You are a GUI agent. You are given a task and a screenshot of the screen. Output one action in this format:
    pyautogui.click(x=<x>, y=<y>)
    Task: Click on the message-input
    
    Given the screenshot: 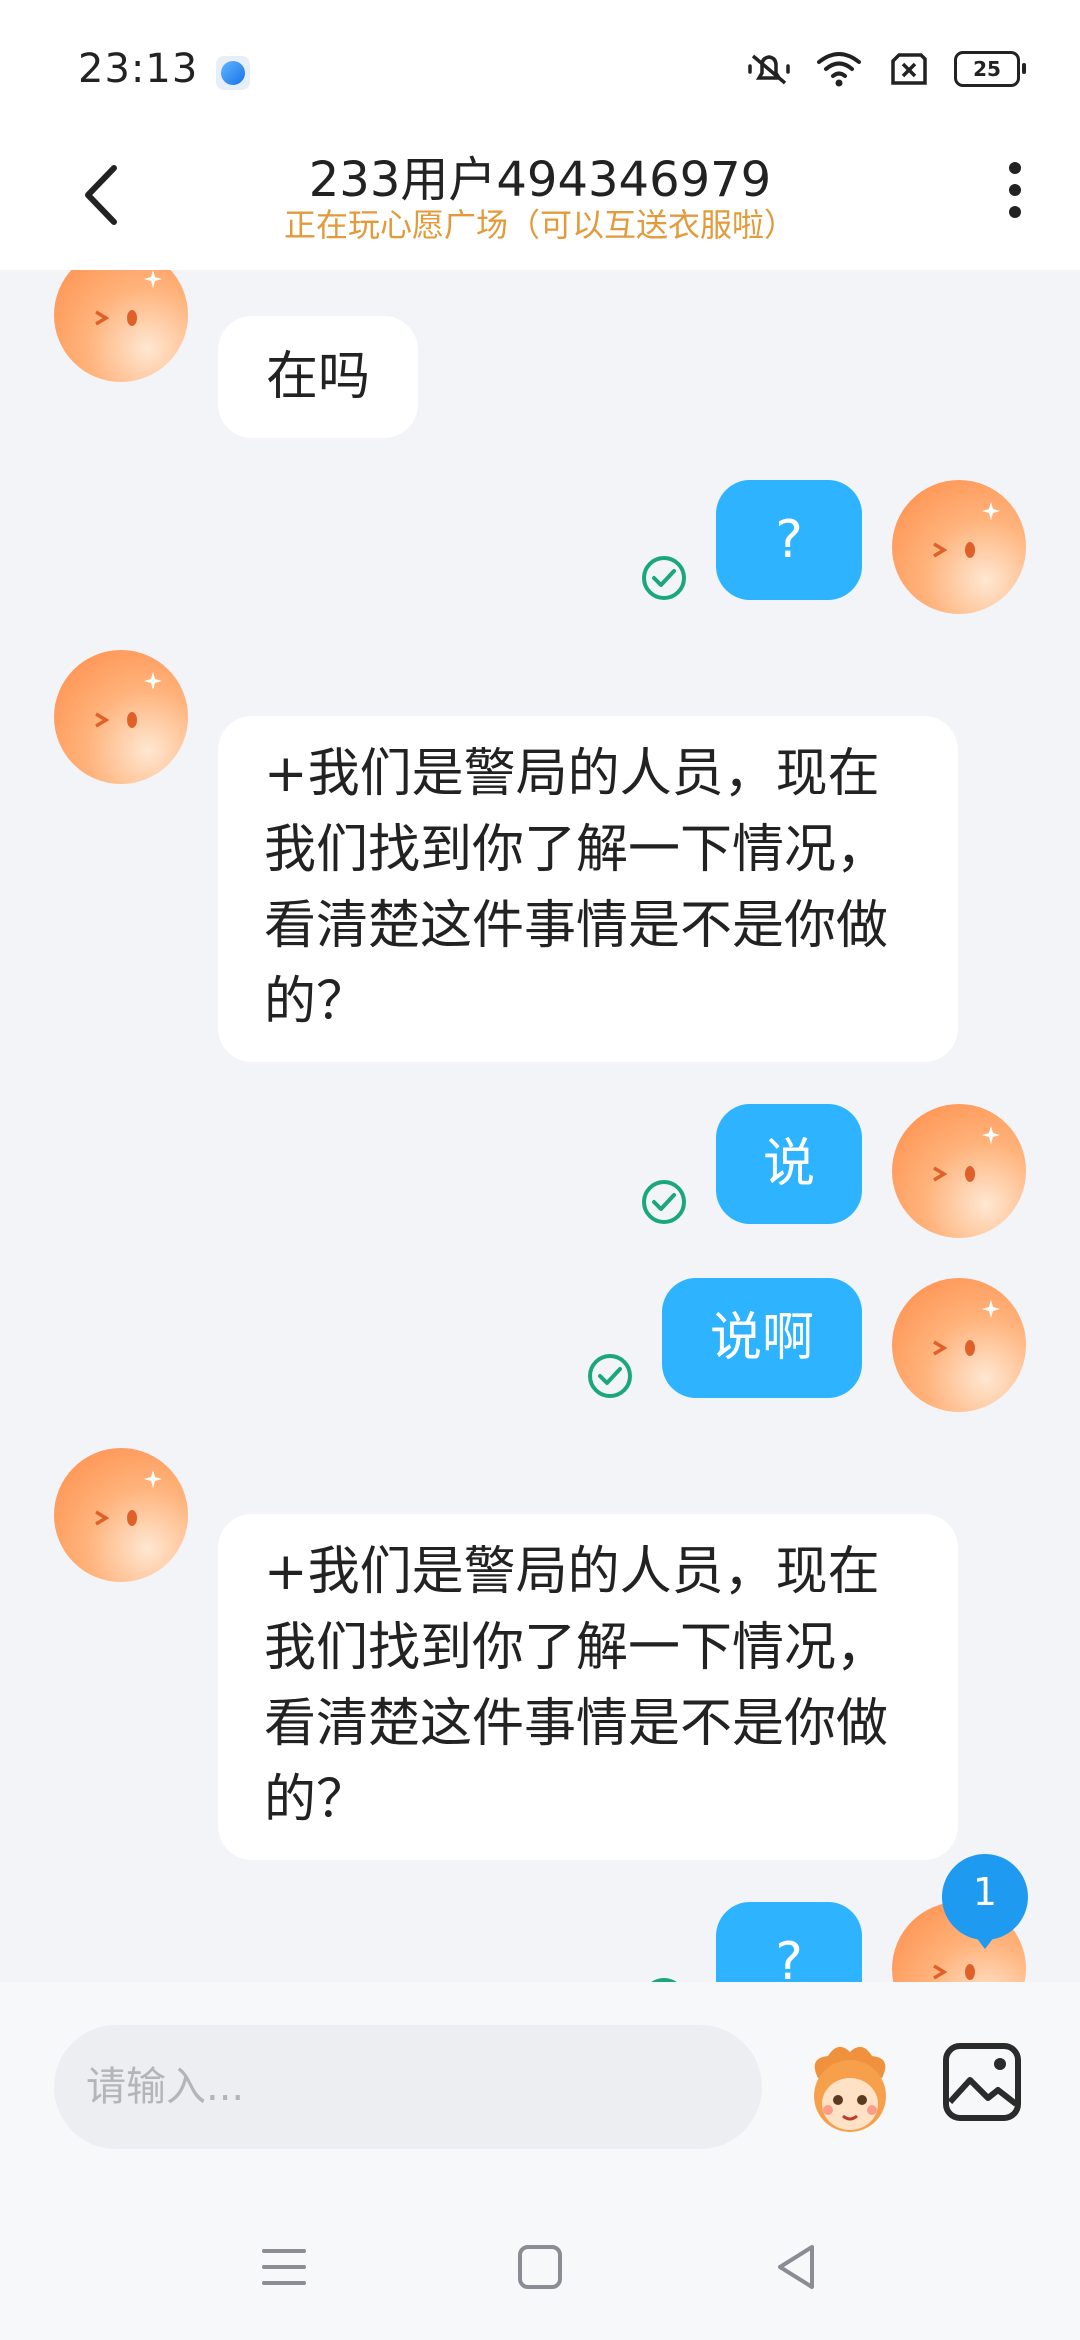 What is the action you would take?
    pyautogui.click(x=408, y=2087)
    